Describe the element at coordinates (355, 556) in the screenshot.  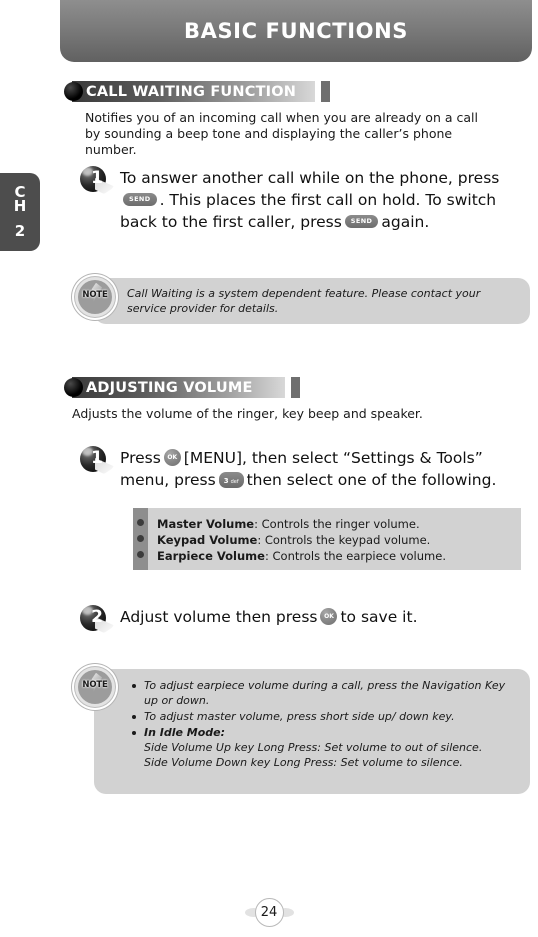
I see `volume-option-desc: : Controls the earpiece volume.` at that location.